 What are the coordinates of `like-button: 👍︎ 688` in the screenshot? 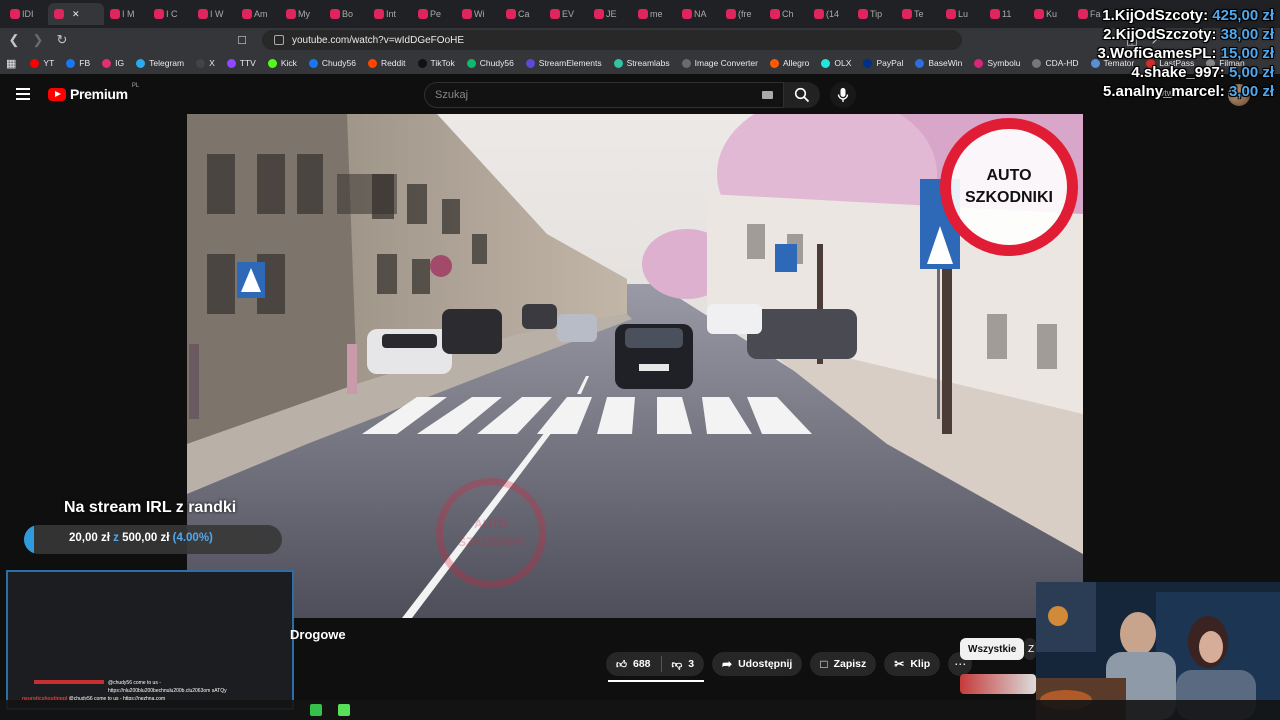 It's located at (633, 664).